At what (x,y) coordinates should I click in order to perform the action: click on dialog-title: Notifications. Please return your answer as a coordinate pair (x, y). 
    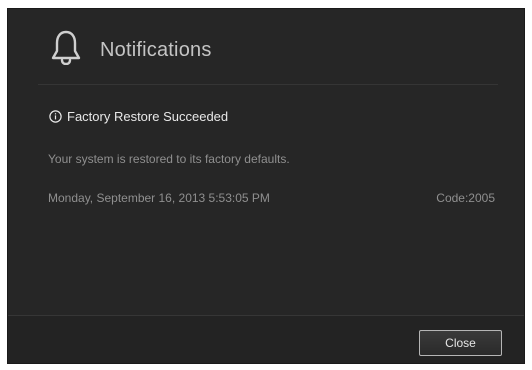
    Looking at the image, I should click on (156, 50).